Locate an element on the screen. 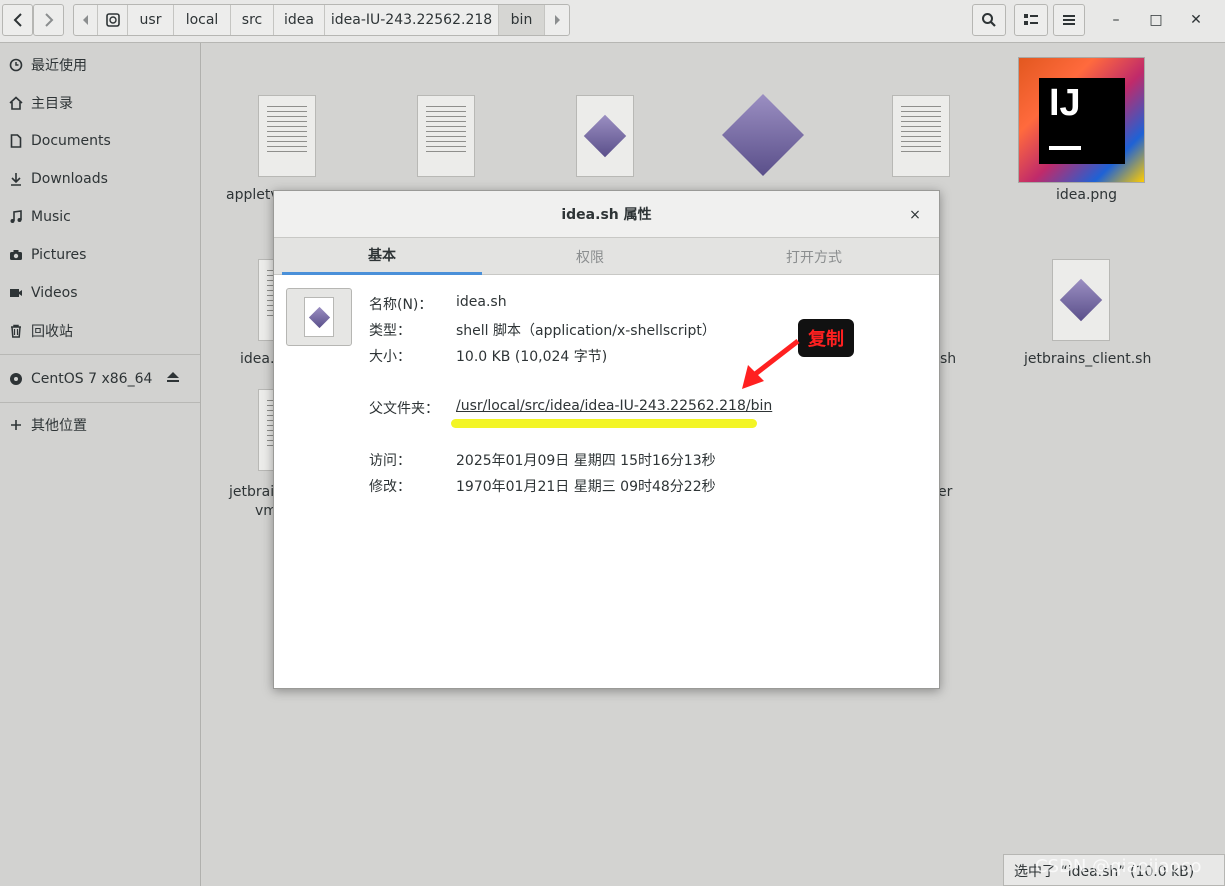 Image resolution: width=1225 pixels, height=886 pixels. file-icon-jetbrains-client is located at coordinates (1081, 300).